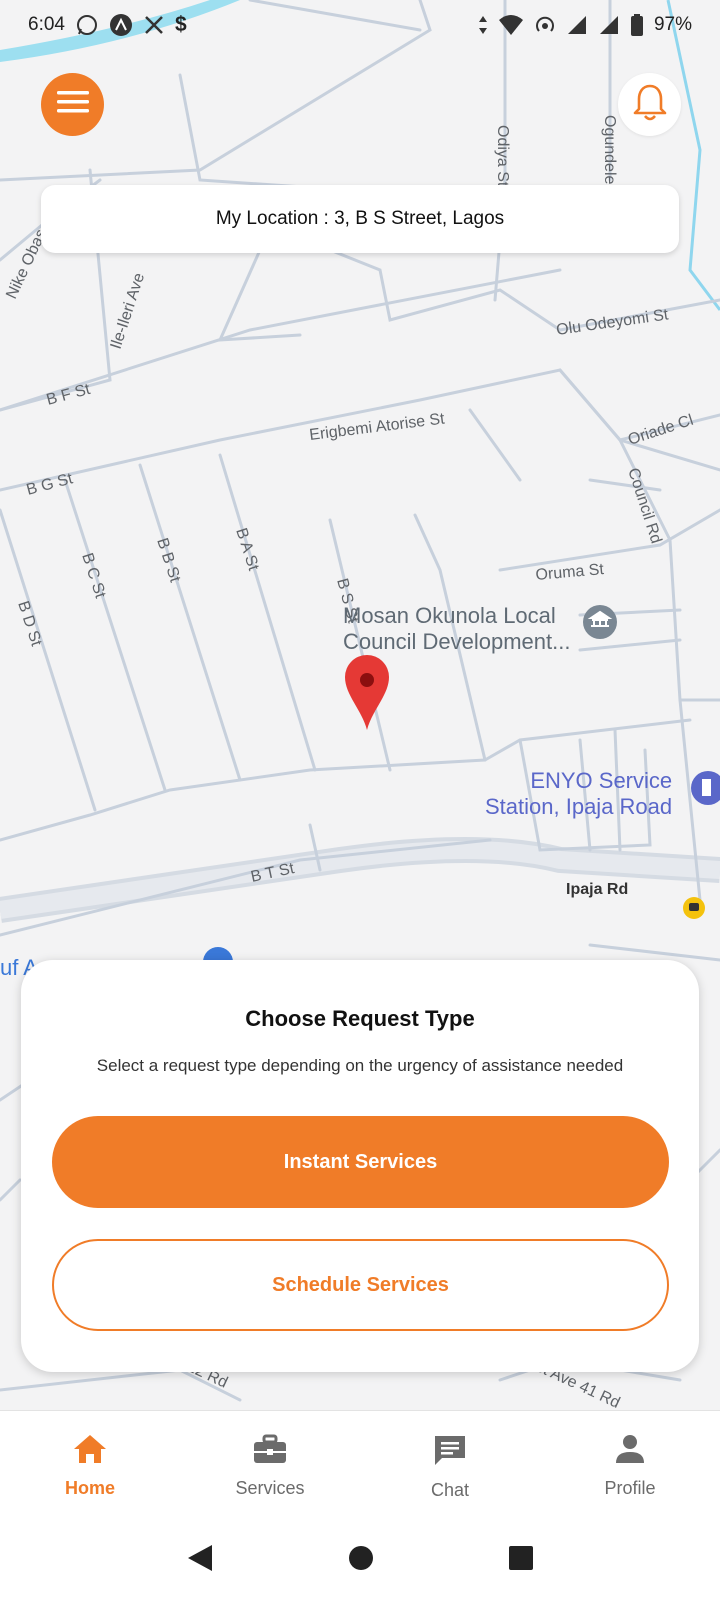 The height and width of the screenshot is (1600, 720). I want to click on nav-item-home: Home, so click(90, 1465).